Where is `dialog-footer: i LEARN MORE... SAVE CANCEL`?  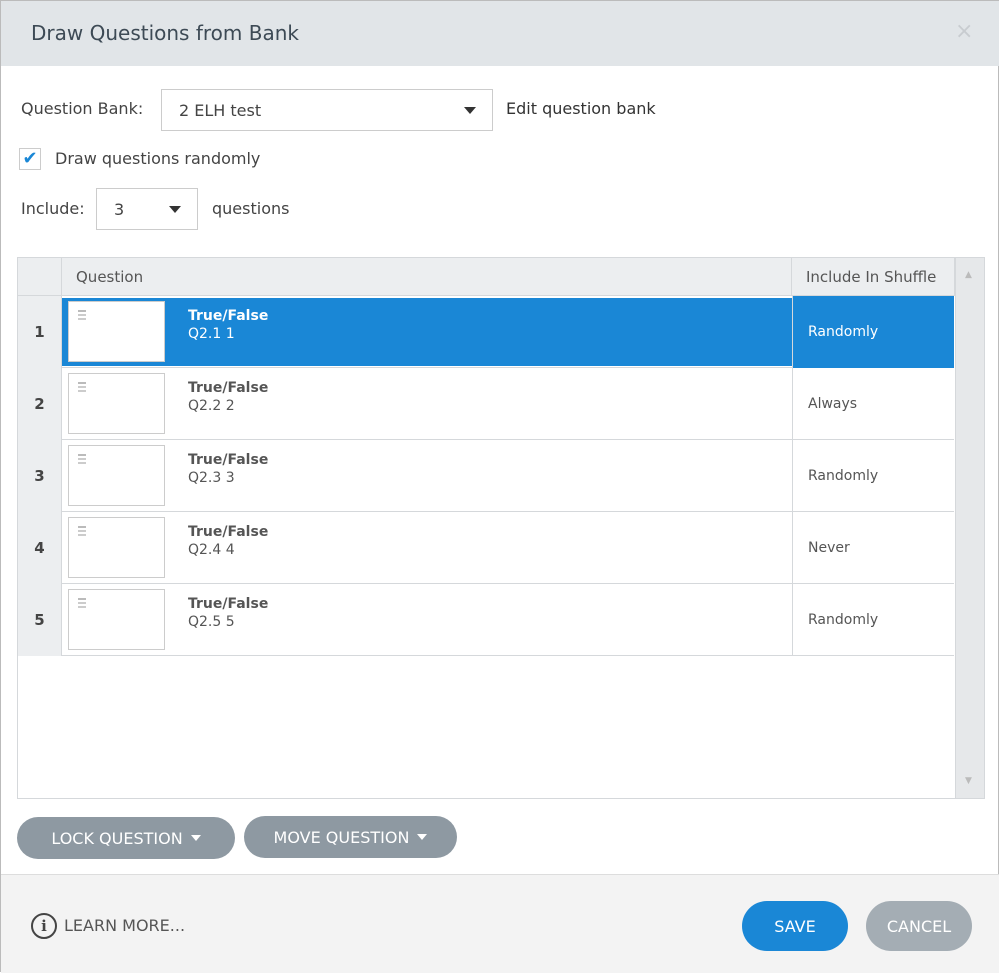 dialog-footer: i LEARN MORE... SAVE CANCEL is located at coordinates (500, 923).